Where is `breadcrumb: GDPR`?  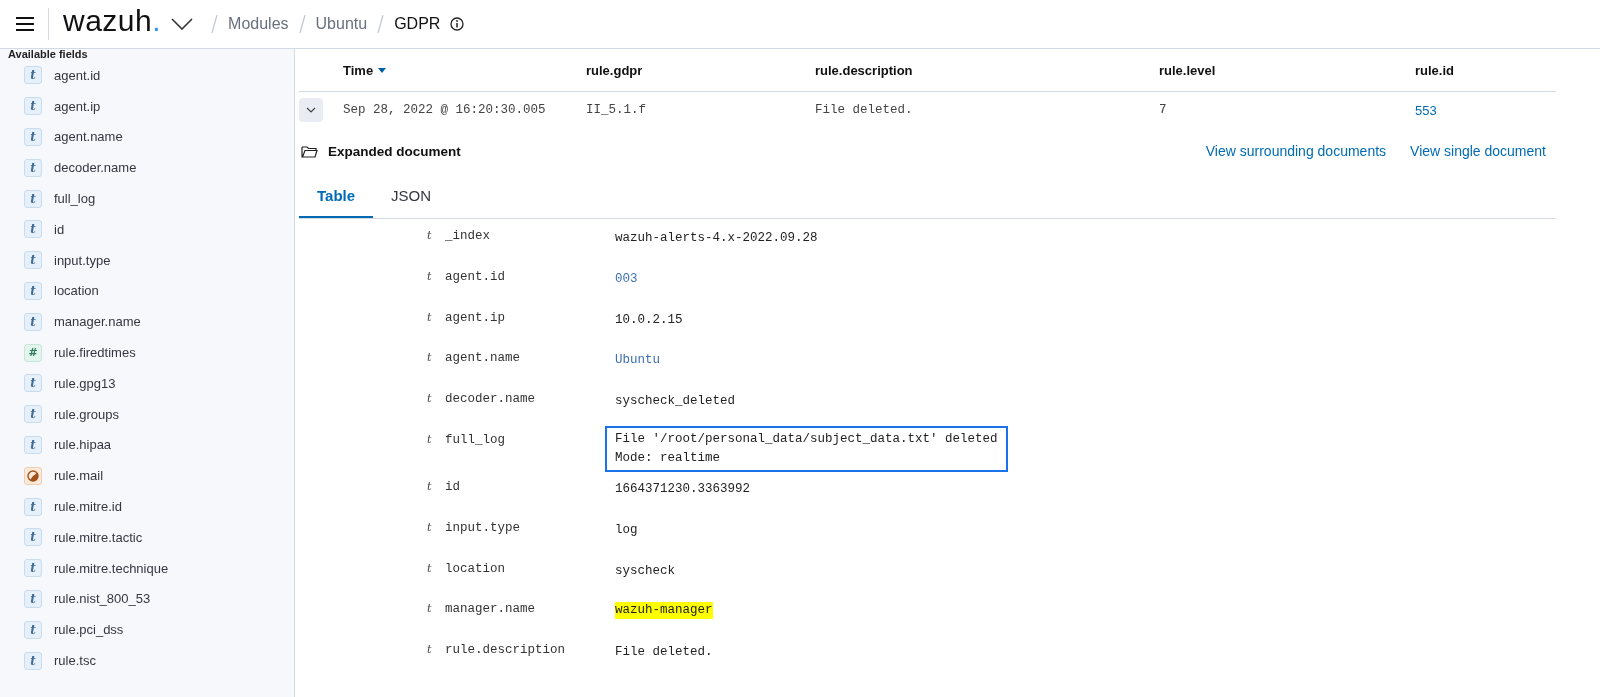 breadcrumb: GDPR is located at coordinates (417, 24).